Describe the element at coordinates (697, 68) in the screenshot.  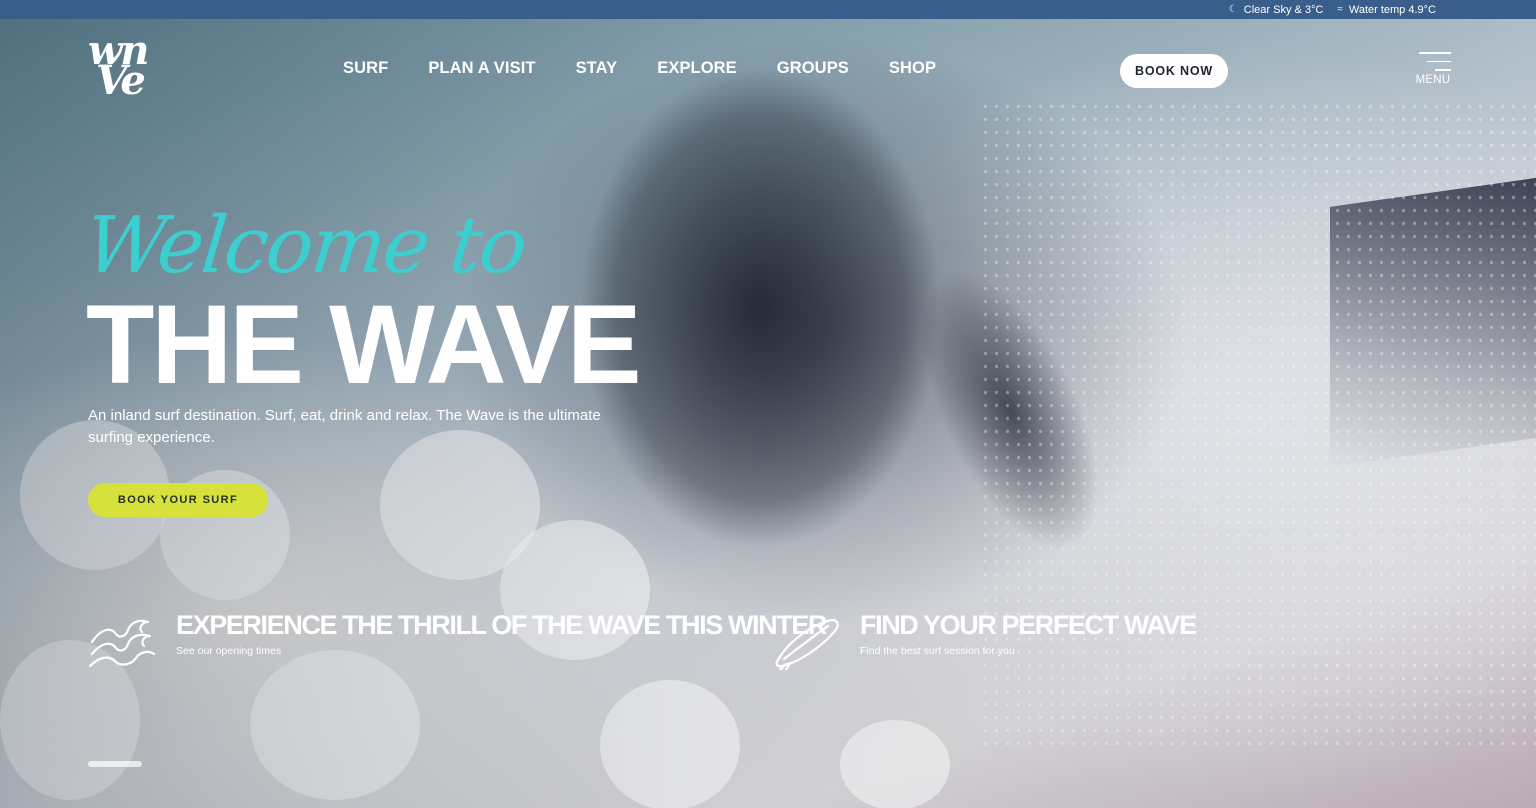
I see `nav-item-explore: EXPLORE` at that location.